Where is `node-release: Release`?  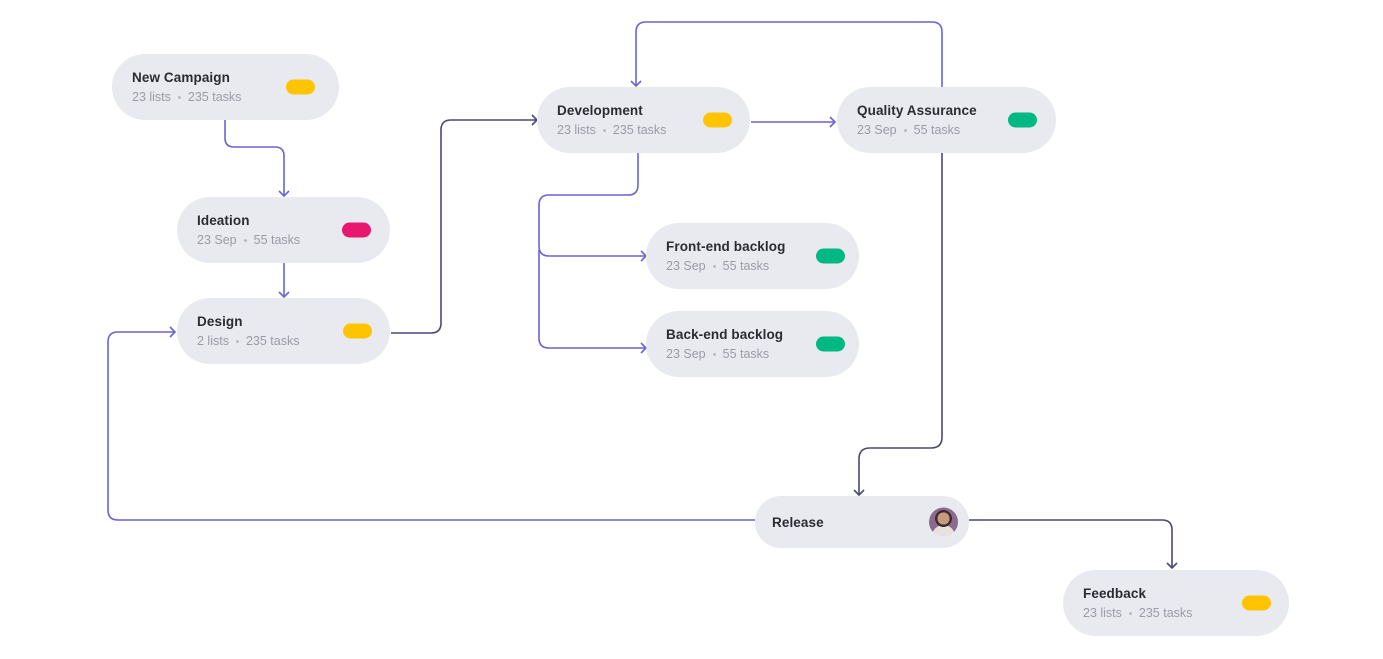
node-release: Release is located at coordinates (862, 522).